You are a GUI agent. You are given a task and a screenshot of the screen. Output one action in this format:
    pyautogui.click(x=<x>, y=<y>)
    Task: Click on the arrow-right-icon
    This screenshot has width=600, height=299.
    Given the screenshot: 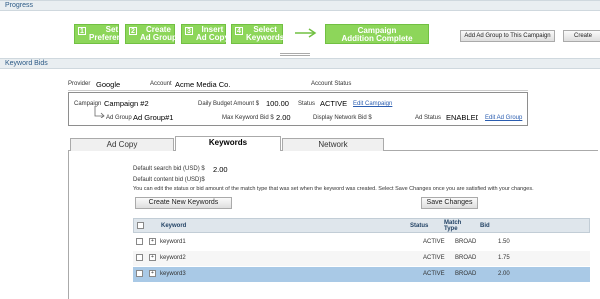 What is the action you would take?
    pyautogui.click(x=306, y=33)
    